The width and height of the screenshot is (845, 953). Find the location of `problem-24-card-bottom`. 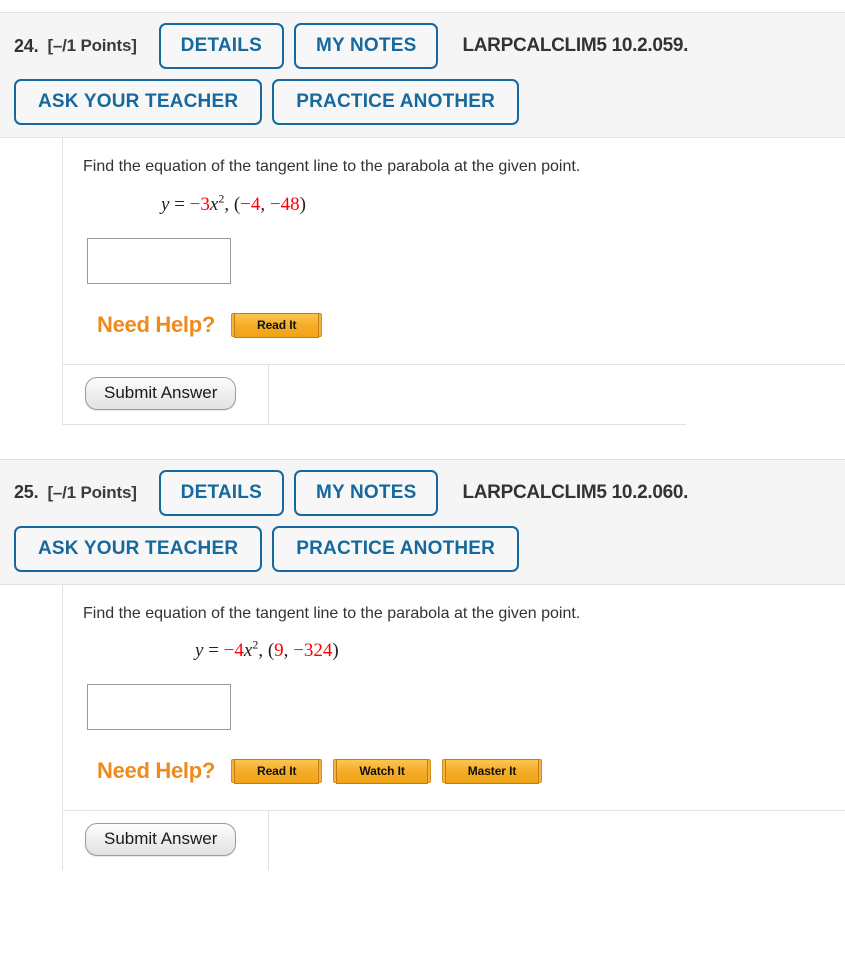

problem-24-card-bottom is located at coordinates (374, 424).